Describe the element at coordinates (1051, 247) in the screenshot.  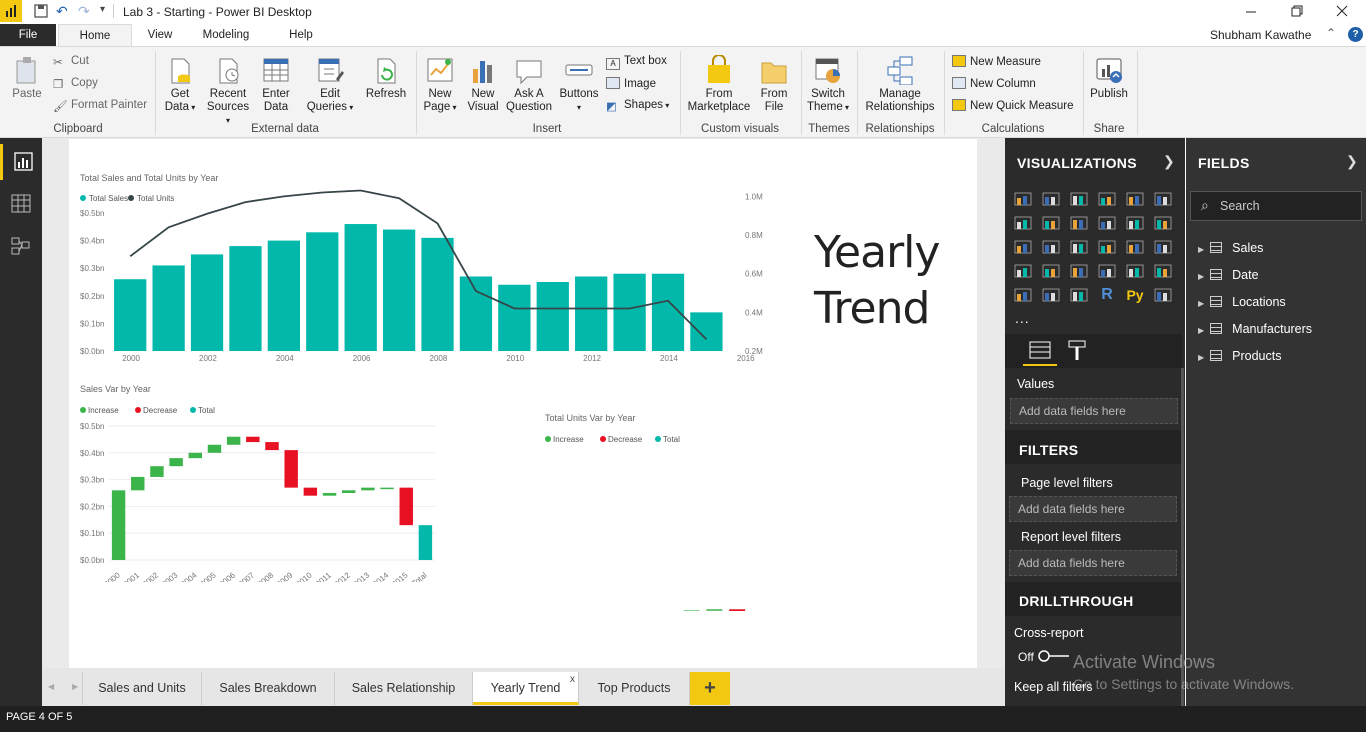
I see `scatter-icon` at that location.